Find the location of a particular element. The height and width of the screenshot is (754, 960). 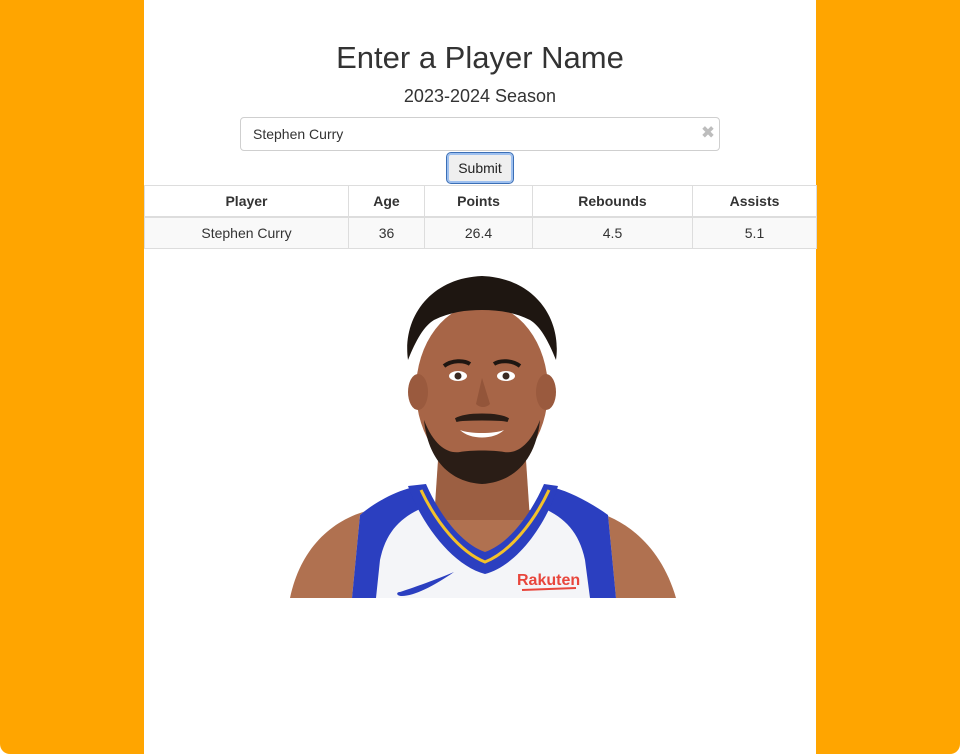

column-header-player: Player is located at coordinates (246, 201).